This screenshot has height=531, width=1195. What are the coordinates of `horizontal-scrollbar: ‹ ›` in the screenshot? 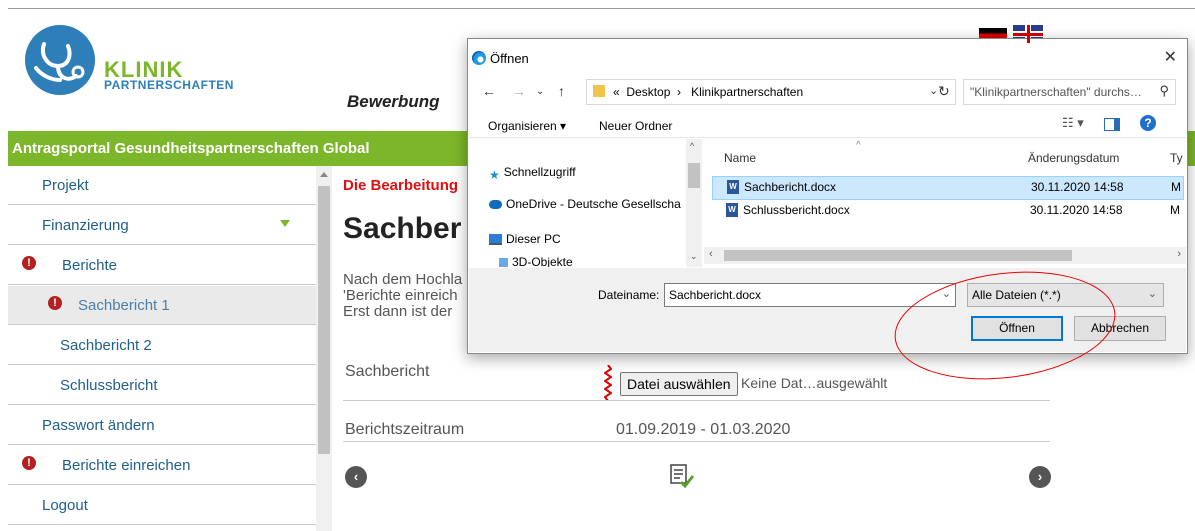 It's located at (945, 255).